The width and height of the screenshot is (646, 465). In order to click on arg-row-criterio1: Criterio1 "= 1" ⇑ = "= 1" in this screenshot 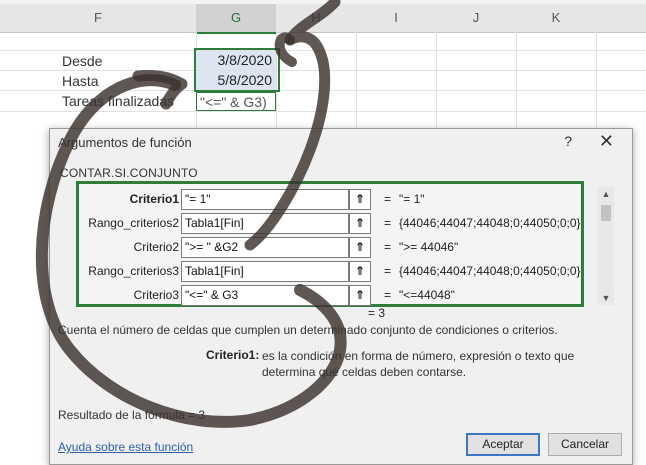, I will do `click(330, 200)`.